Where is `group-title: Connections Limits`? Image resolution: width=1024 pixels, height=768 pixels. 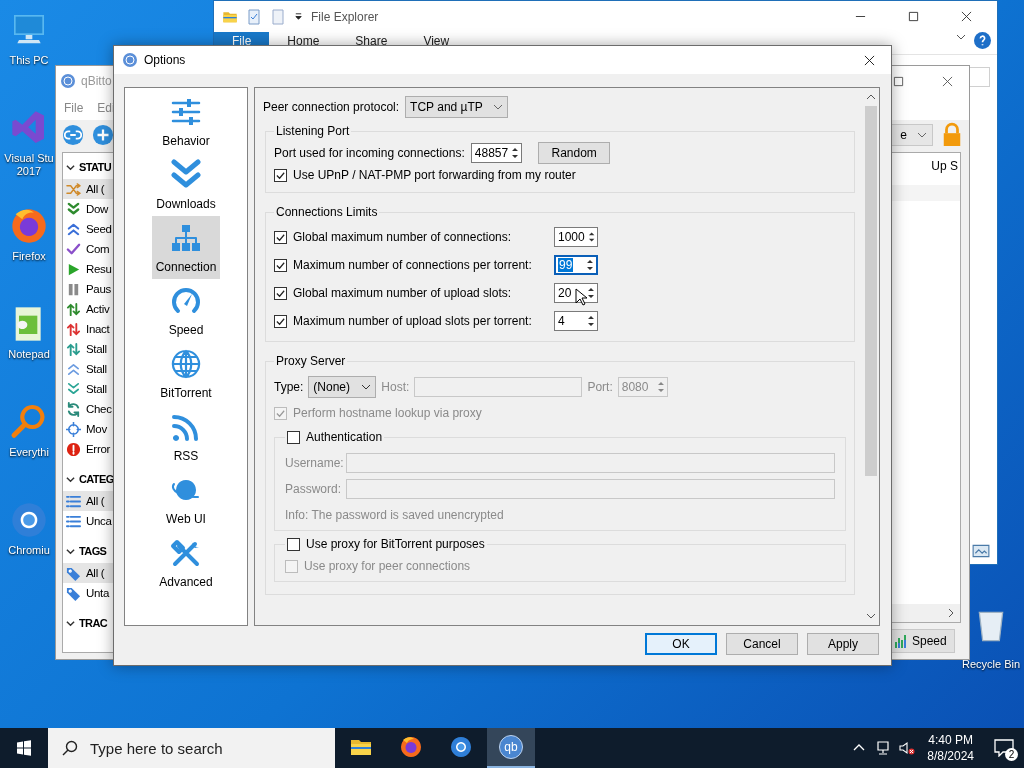
group-title: Connections Limits is located at coordinates (327, 212).